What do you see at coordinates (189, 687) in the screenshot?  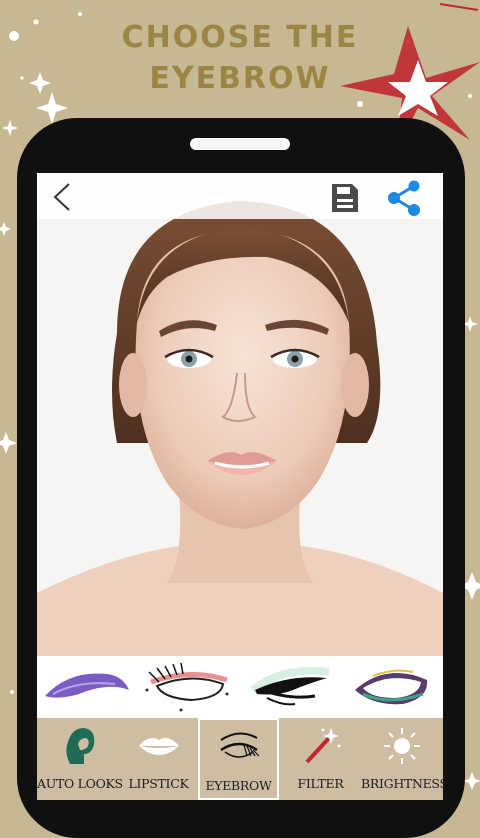 I see `eyebrow-style-lashes` at bounding box center [189, 687].